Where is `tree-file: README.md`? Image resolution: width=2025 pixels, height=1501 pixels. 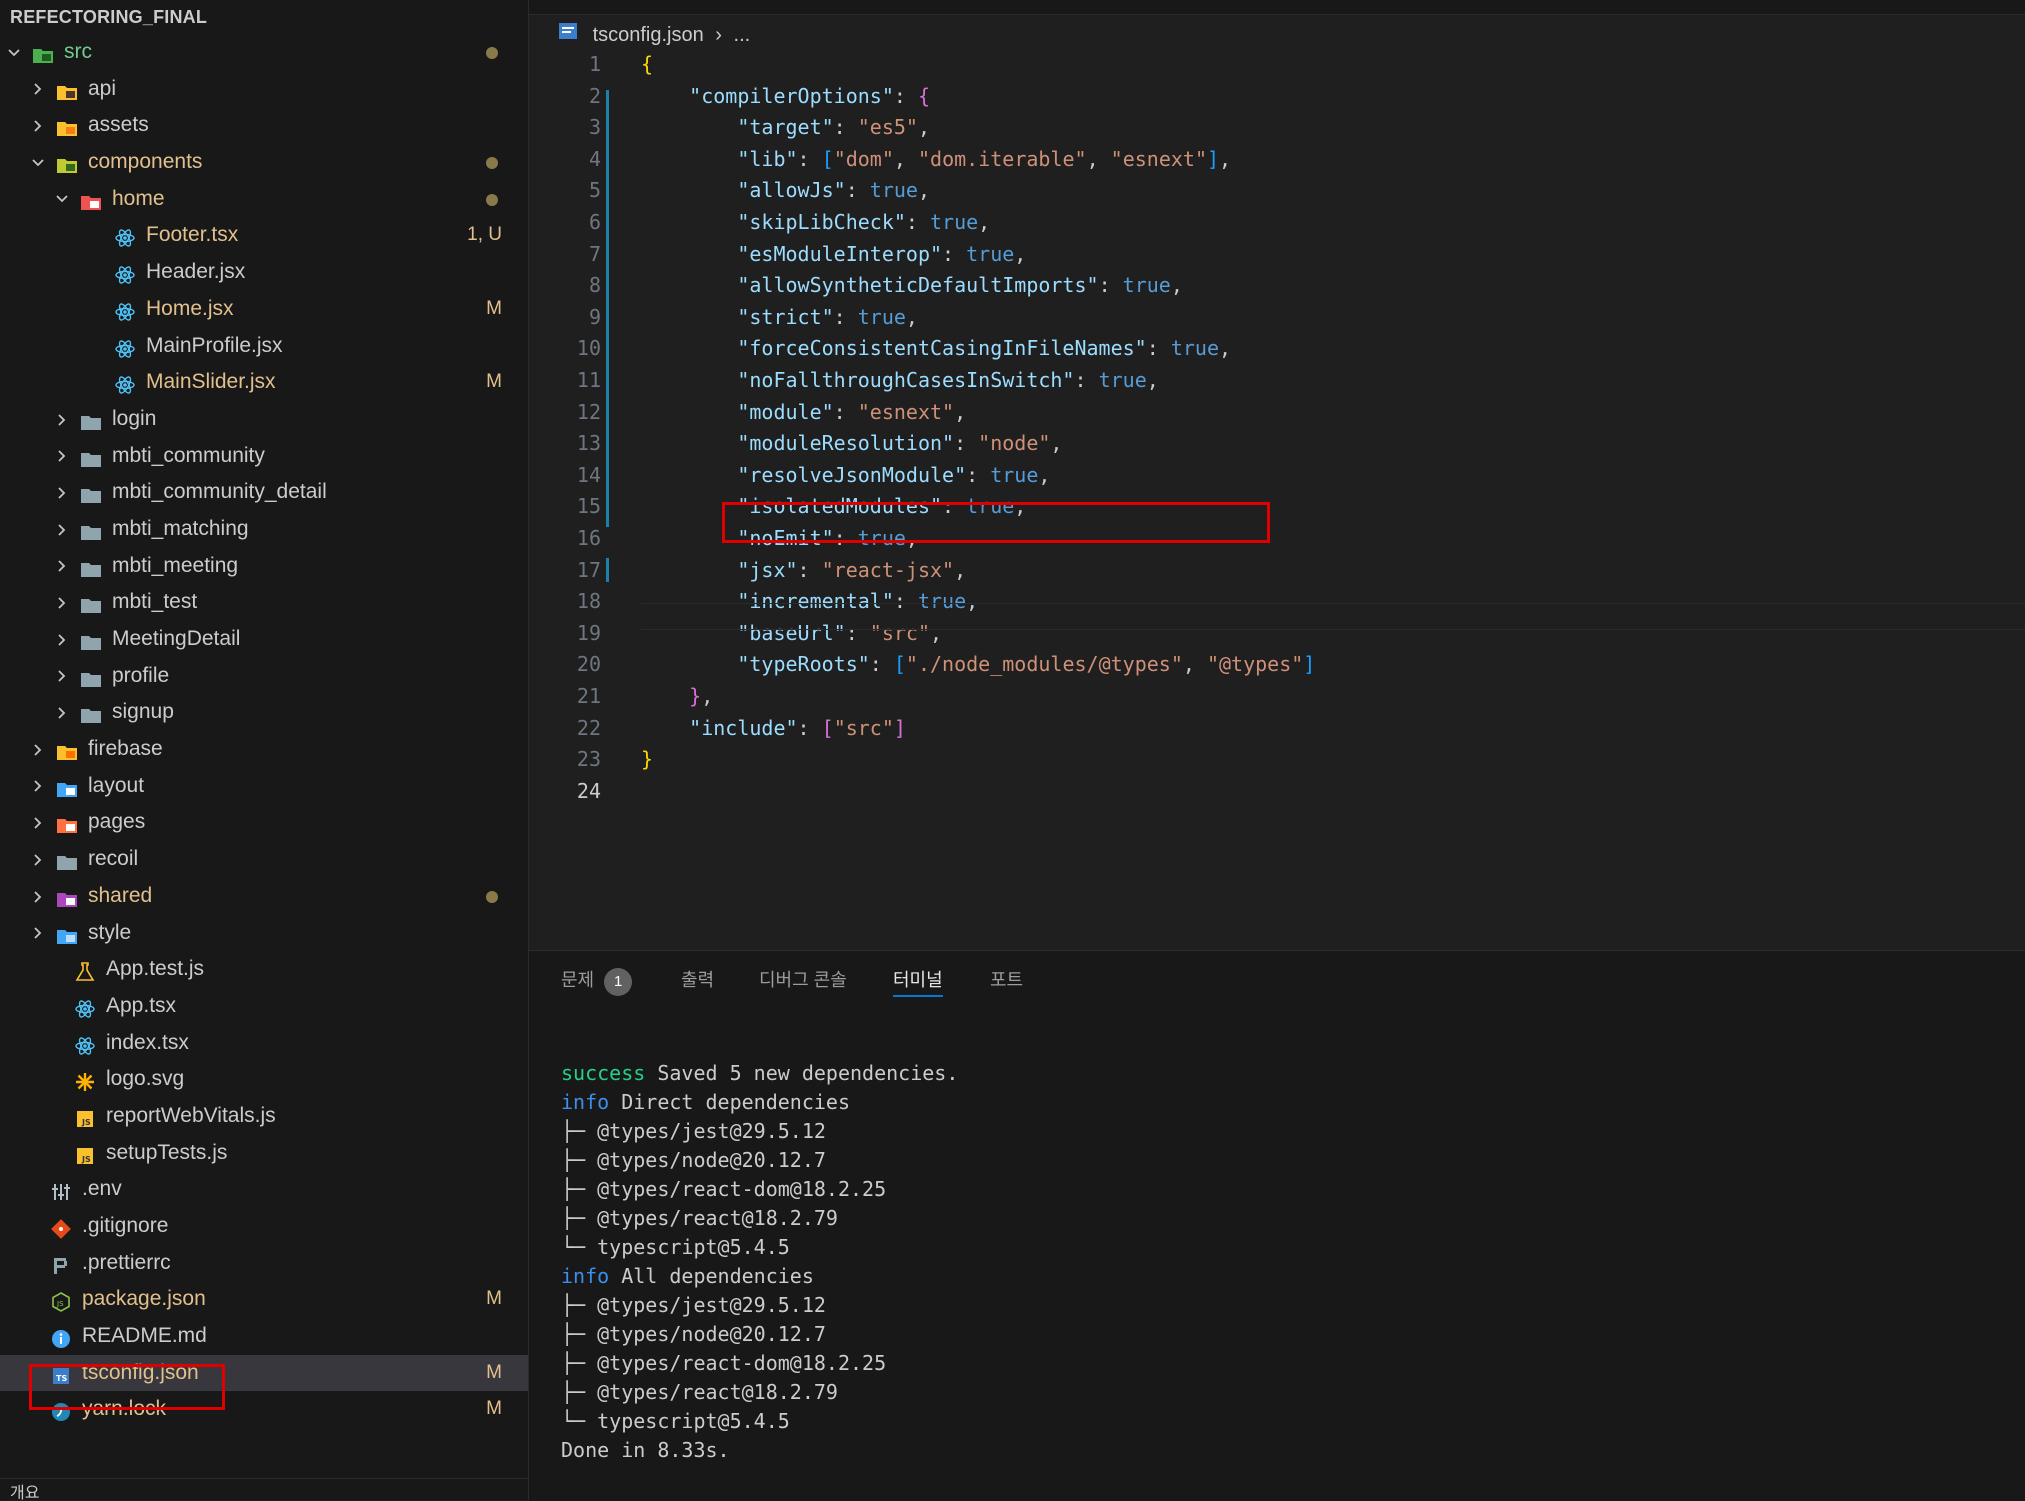 tree-file: README.md is located at coordinates (264, 1336).